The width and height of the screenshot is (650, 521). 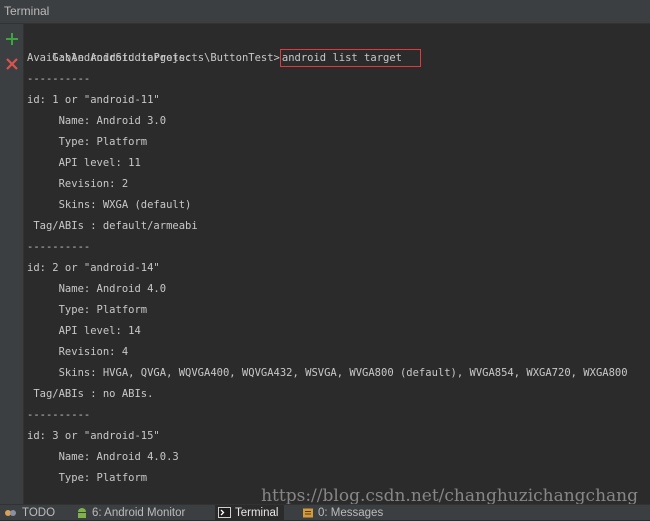 What do you see at coordinates (93, 436) in the screenshot?
I see `output-line: id: 3 or "android-15"` at bounding box center [93, 436].